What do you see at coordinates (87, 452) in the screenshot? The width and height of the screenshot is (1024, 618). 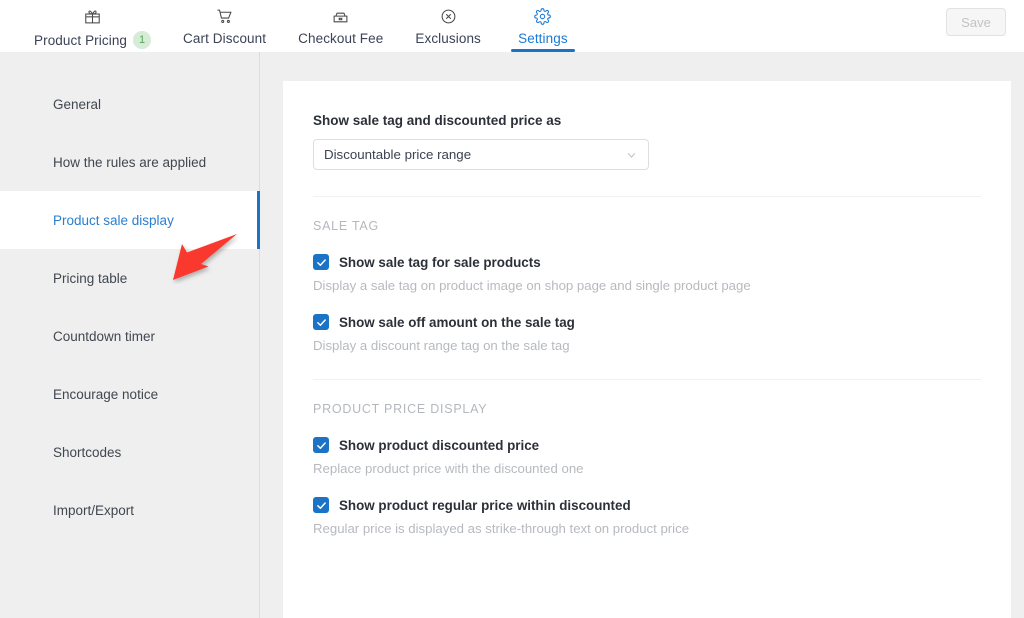 I see `sidebar-item-label: Shortcodes` at bounding box center [87, 452].